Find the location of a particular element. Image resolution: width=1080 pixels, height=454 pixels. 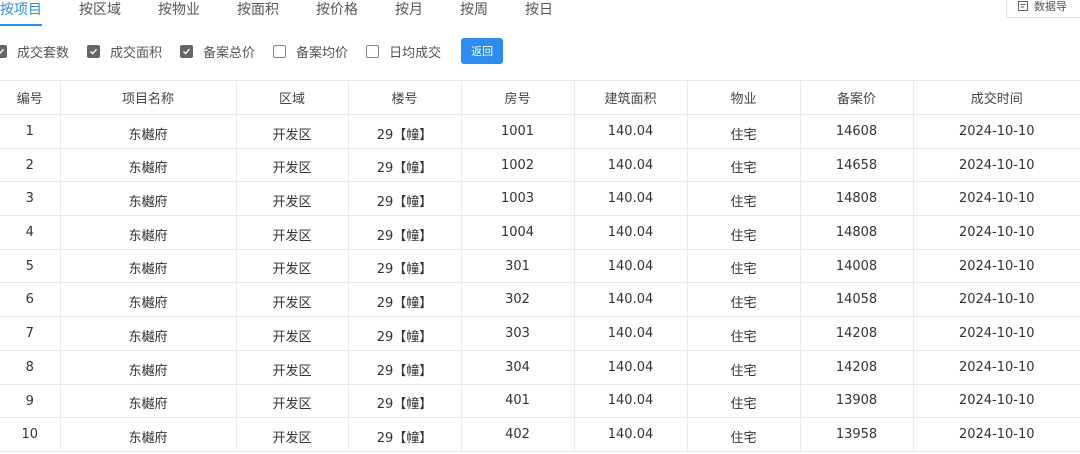

column-header: 建筑面积 is located at coordinates (631, 97).